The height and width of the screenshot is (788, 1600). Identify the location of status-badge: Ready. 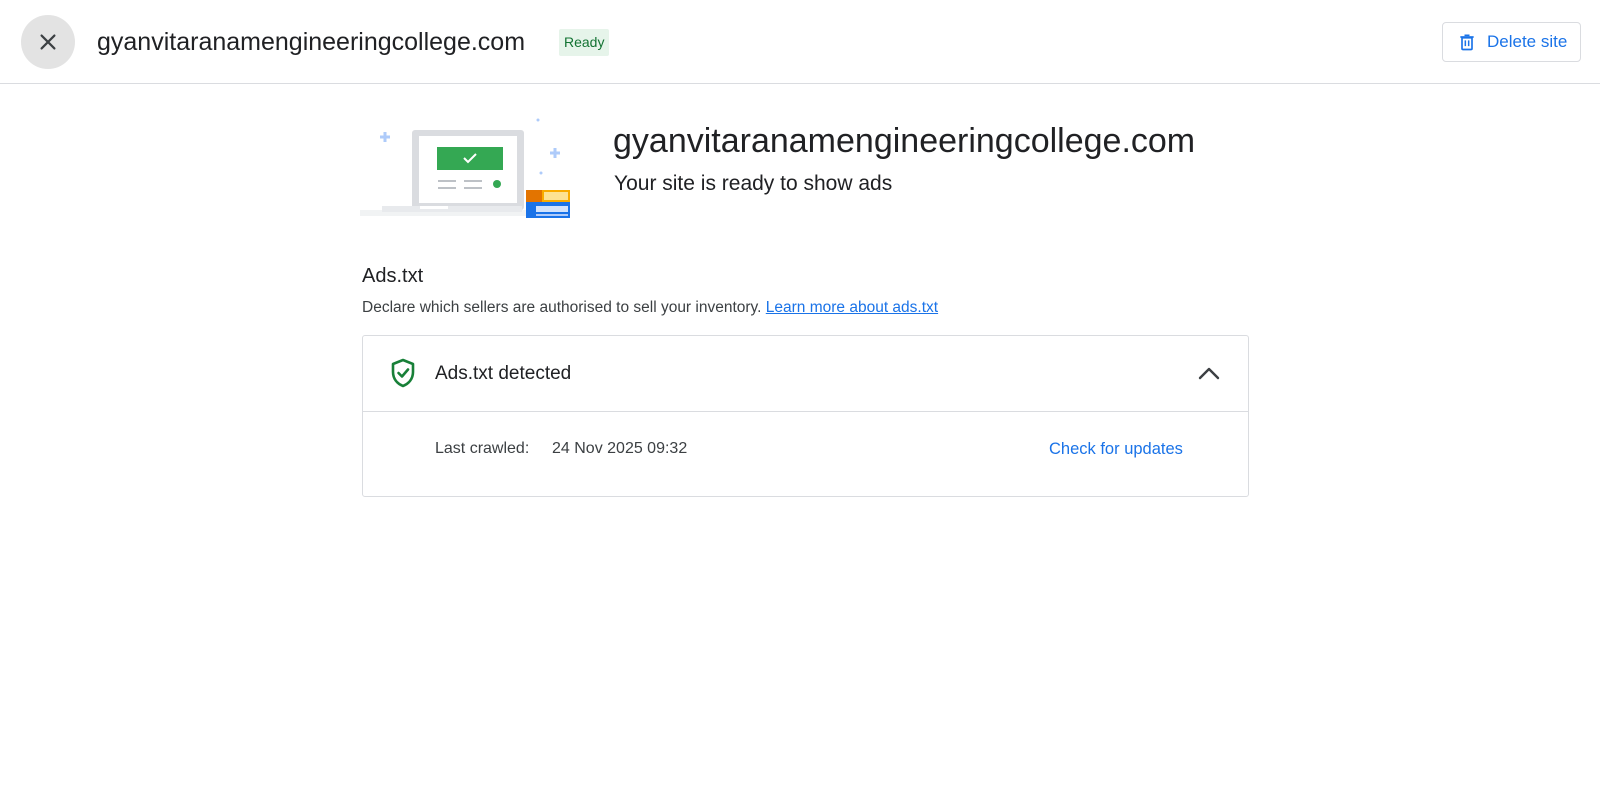
(584, 42).